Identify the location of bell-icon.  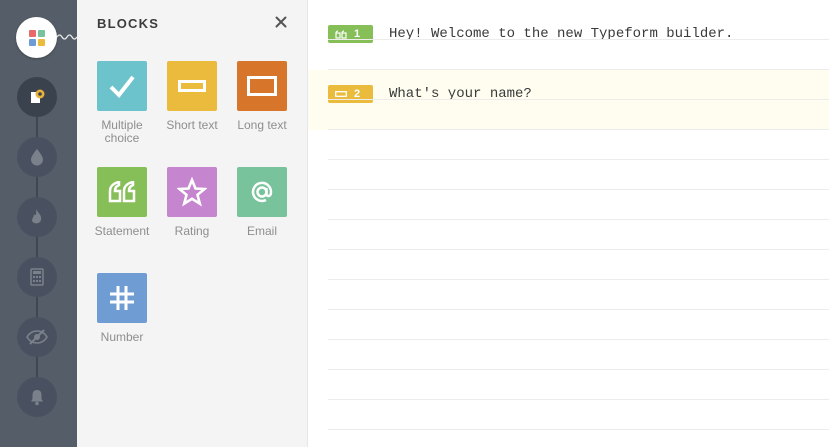
(37, 398).